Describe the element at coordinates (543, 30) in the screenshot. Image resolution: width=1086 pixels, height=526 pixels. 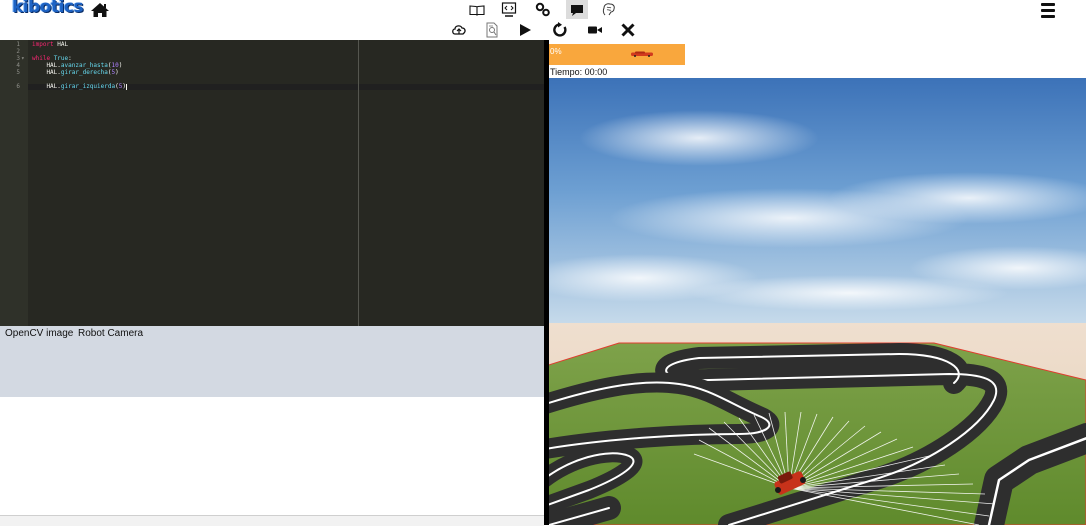
I see `editor-toolbar` at that location.